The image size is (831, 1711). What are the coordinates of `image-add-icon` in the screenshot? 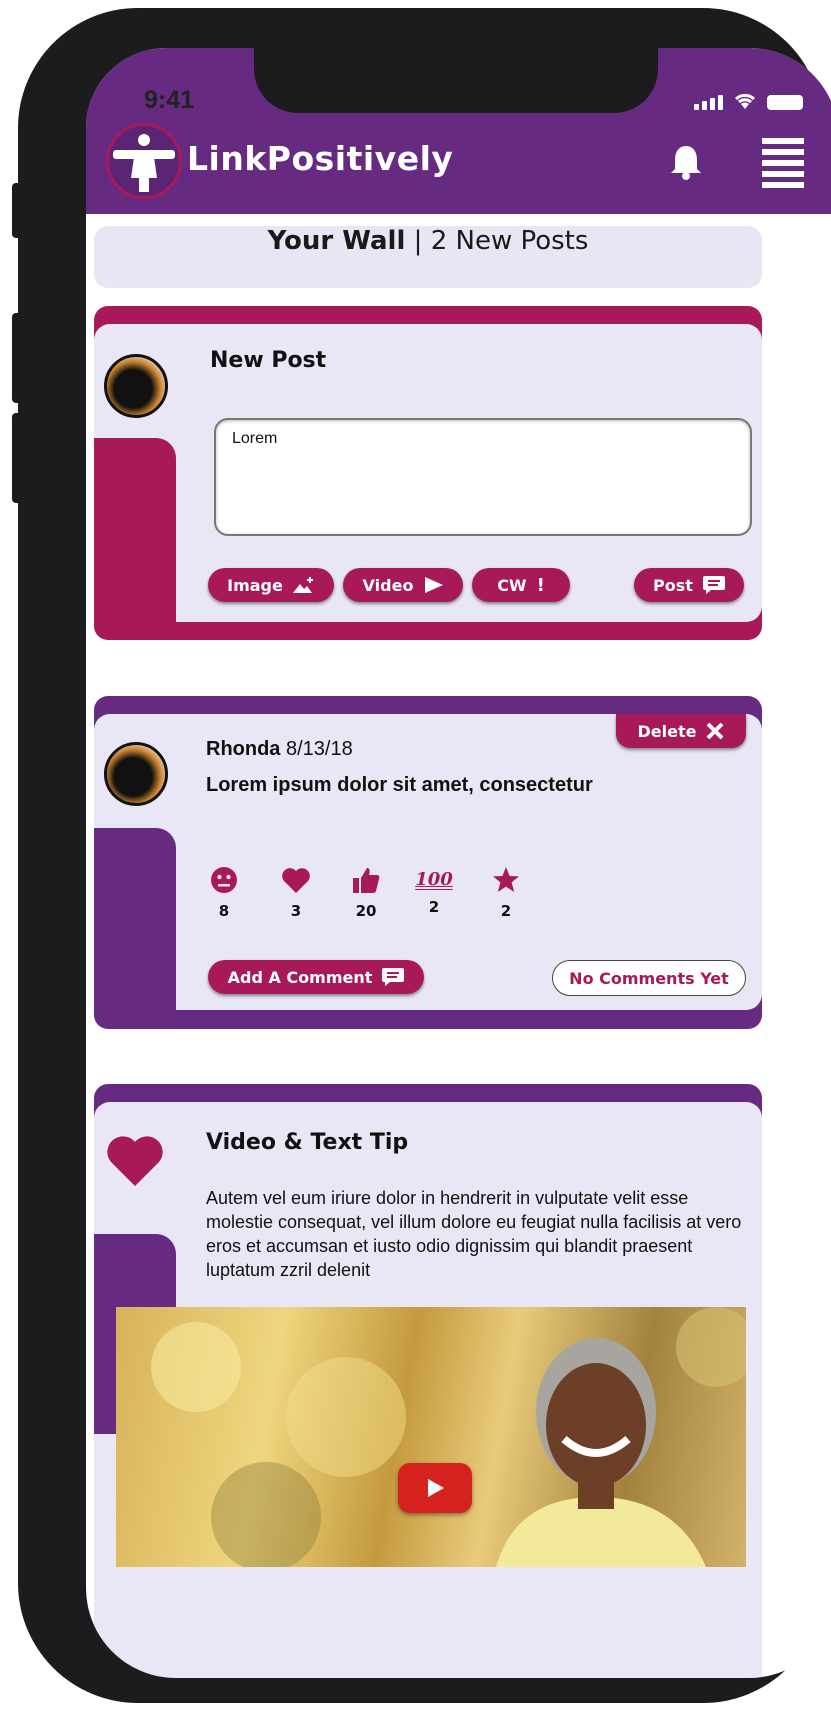 It's located at (302, 585).